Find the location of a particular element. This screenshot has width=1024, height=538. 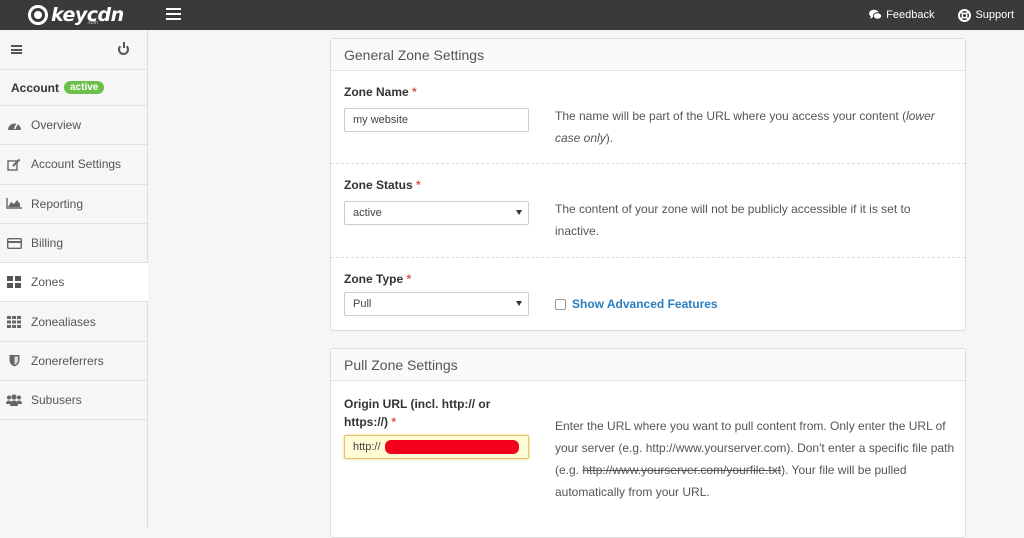

advanced-features-label: Show Advanced Features is located at coordinates (645, 304).